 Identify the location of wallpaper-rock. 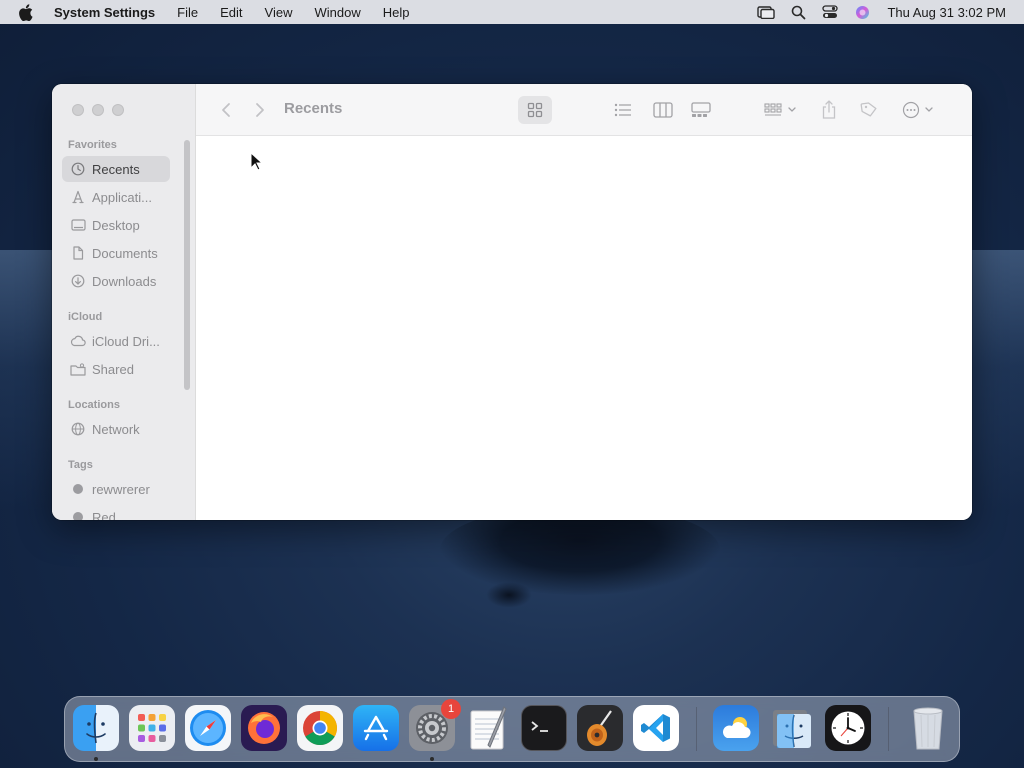
(509, 595).